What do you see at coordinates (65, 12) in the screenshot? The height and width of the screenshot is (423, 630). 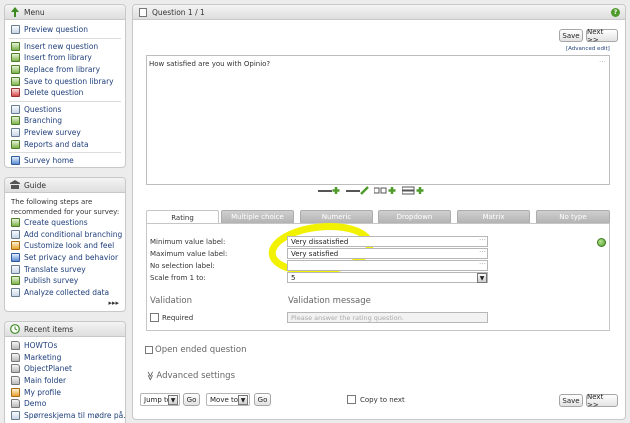 I see `menu-header: Menu` at bounding box center [65, 12].